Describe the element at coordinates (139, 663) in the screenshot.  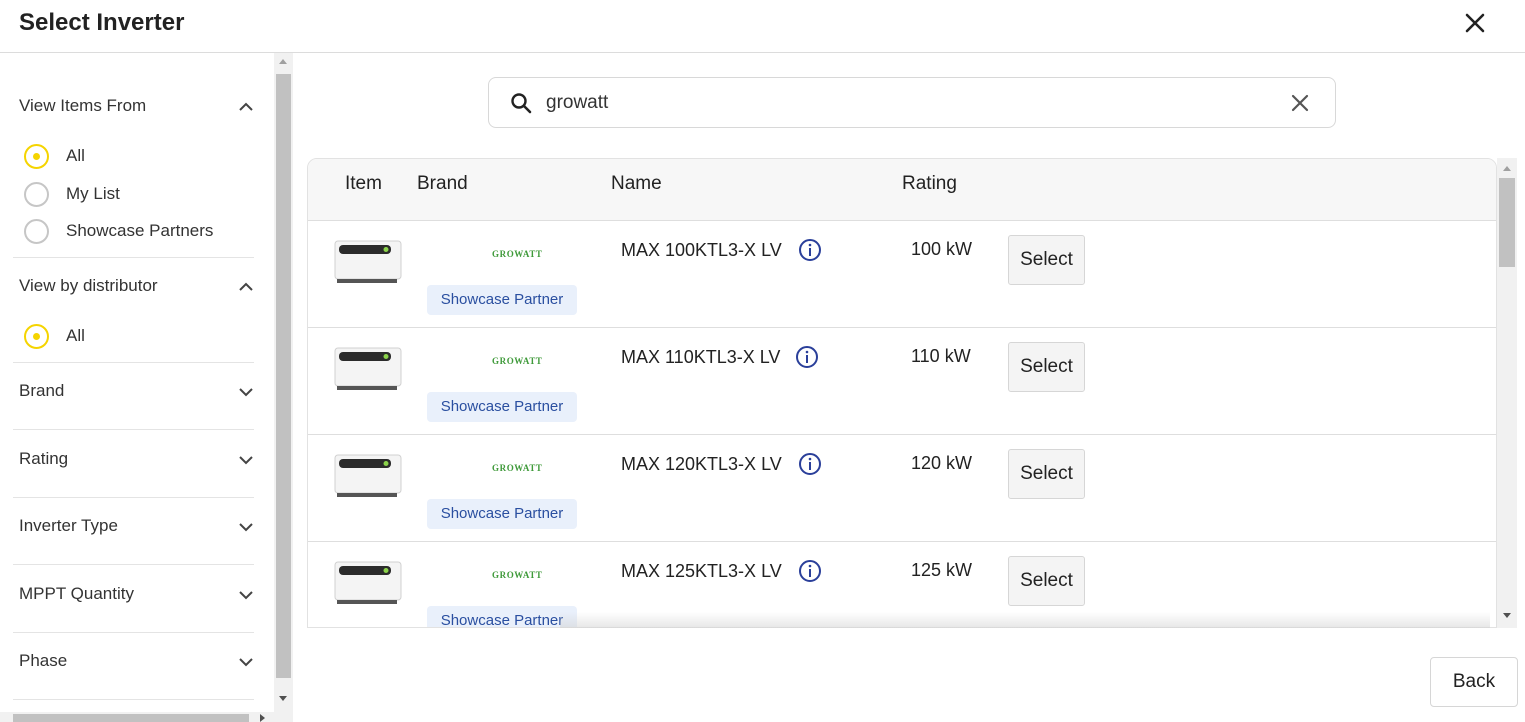
I see `filter-phase-header: Phase` at that location.